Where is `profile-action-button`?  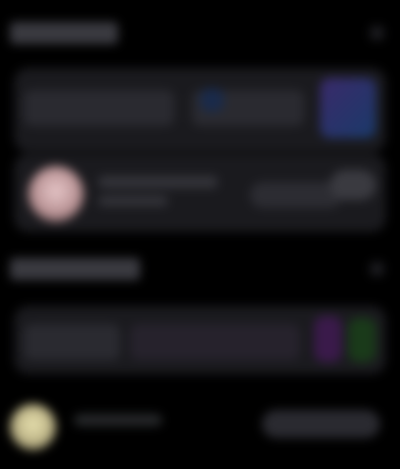 profile-action-button is located at coordinates (296, 195).